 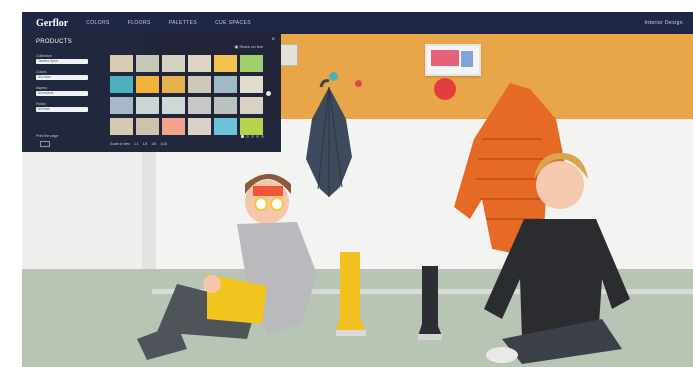 What do you see at coordinates (358, 83) in the screenshot?
I see `red-wall-hook` at bounding box center [358, 83].